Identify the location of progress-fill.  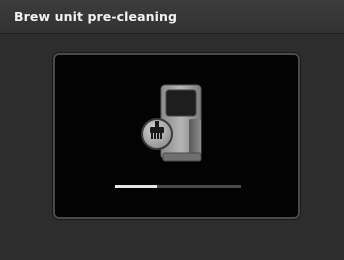
(136, 186).